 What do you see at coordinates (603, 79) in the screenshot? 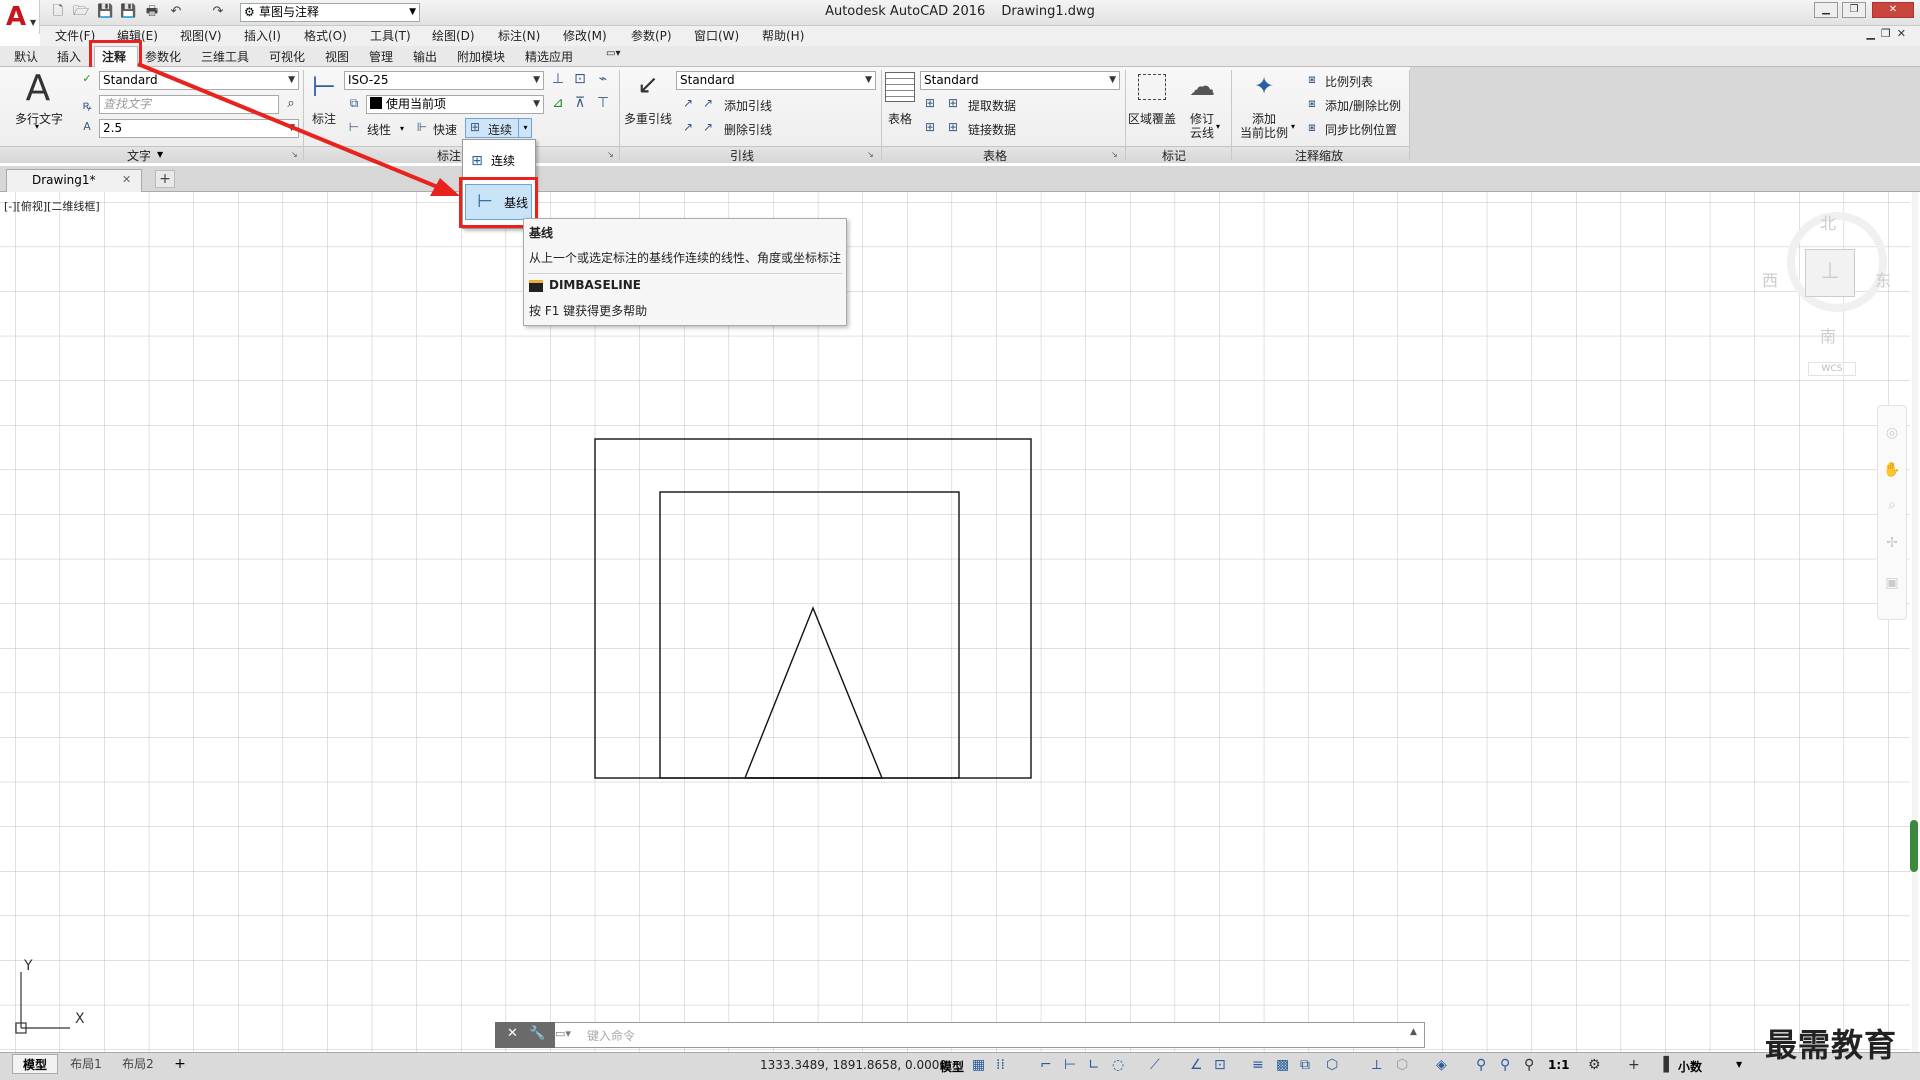
I see `dim-jog-icon: ⌁` at bounding box center [603, 79].